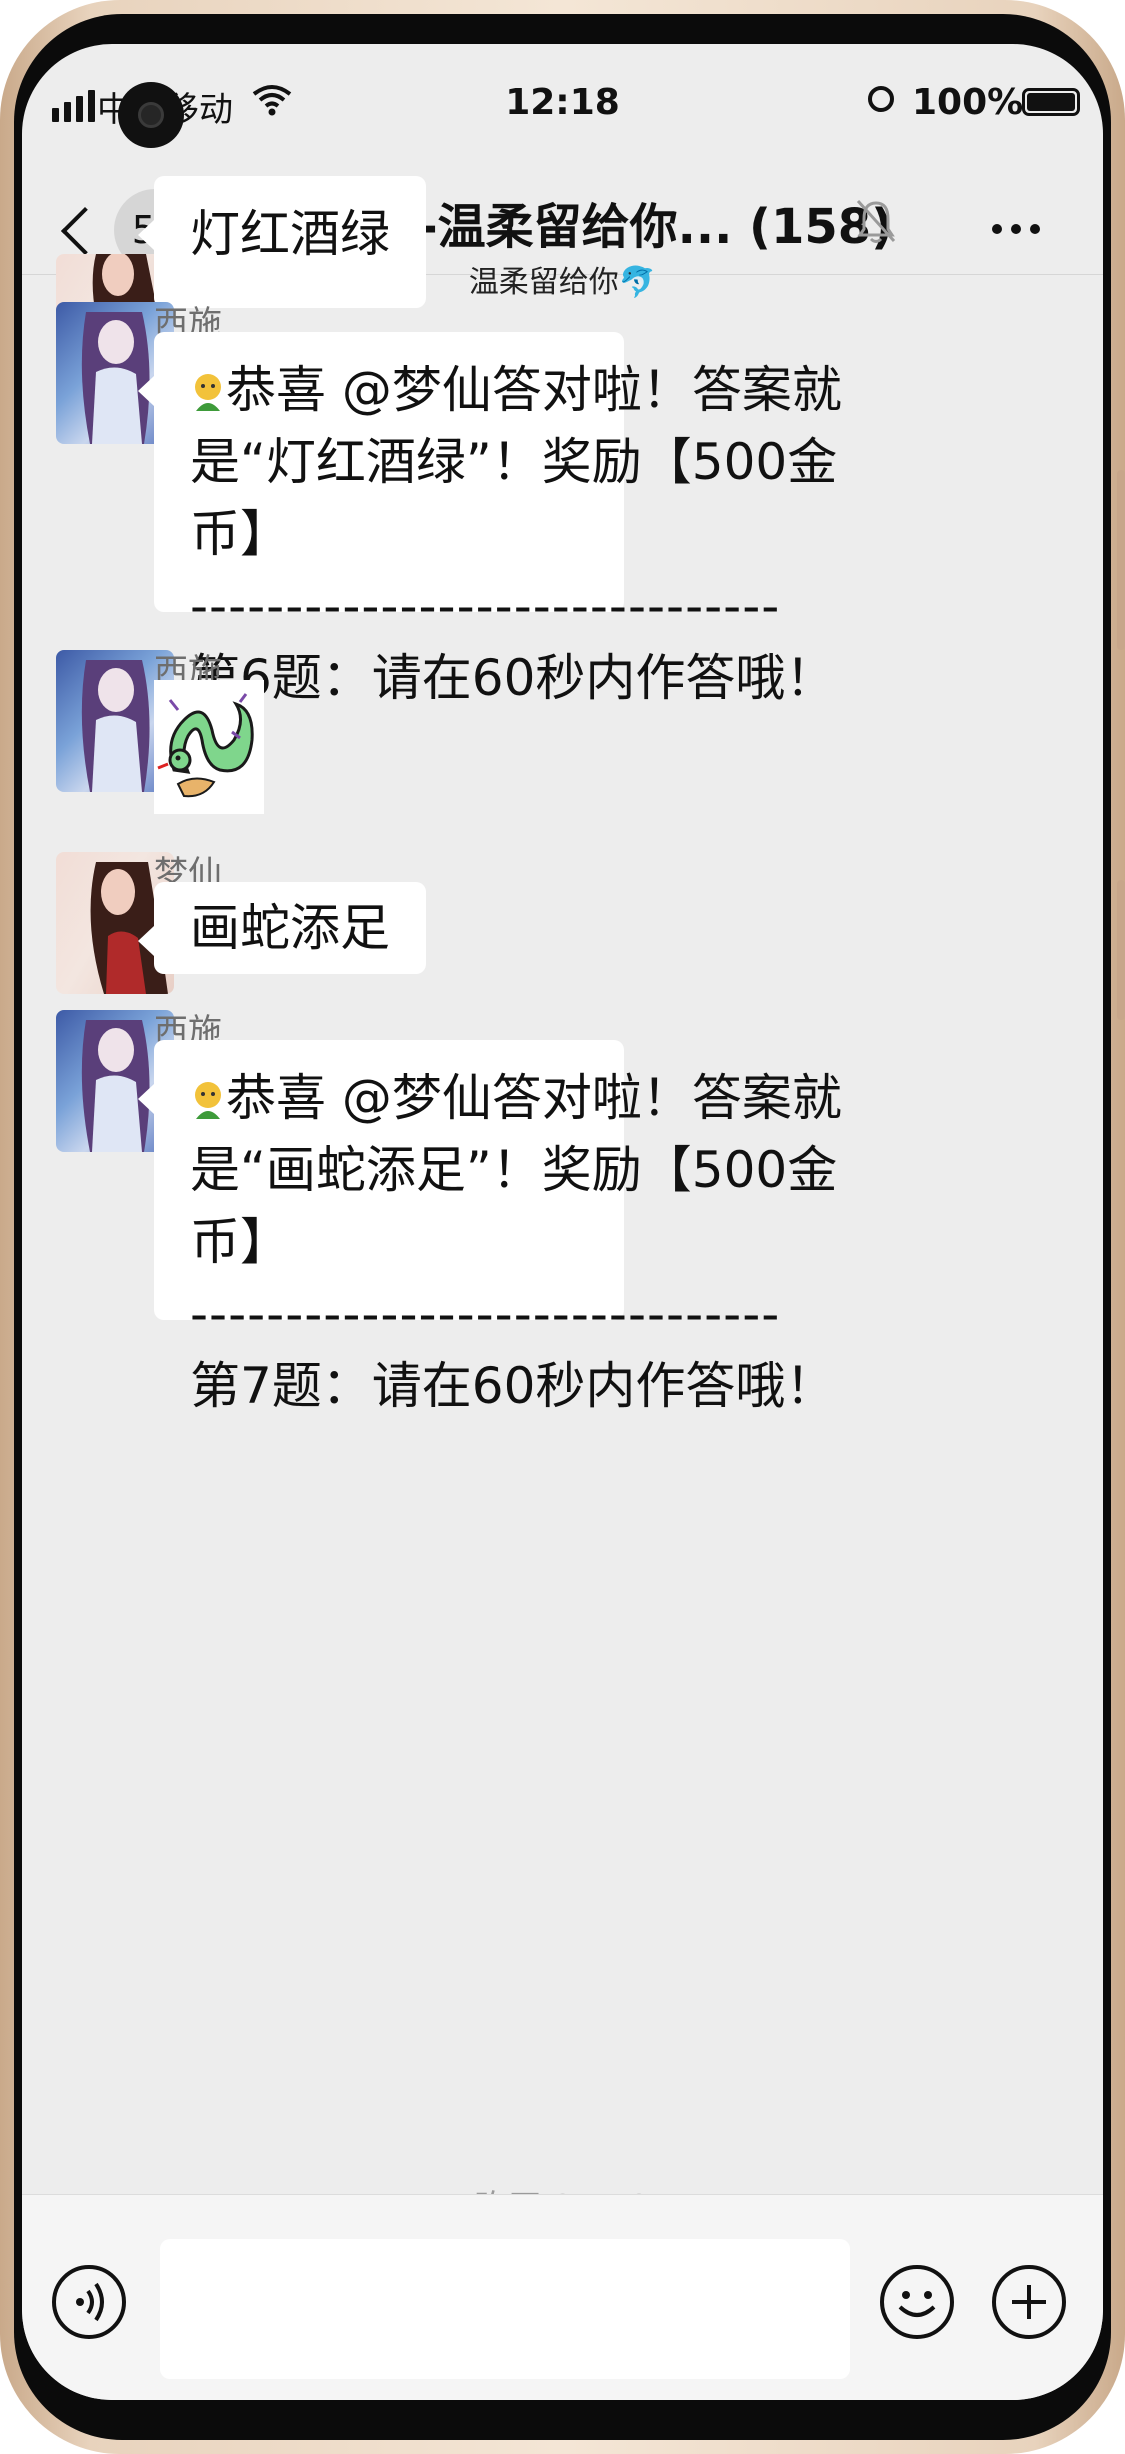  Describe the element at coordinates (513, 1386) in the screenshot. I see `message-text: 第7题：请在60秒内作答哦！` at that location.